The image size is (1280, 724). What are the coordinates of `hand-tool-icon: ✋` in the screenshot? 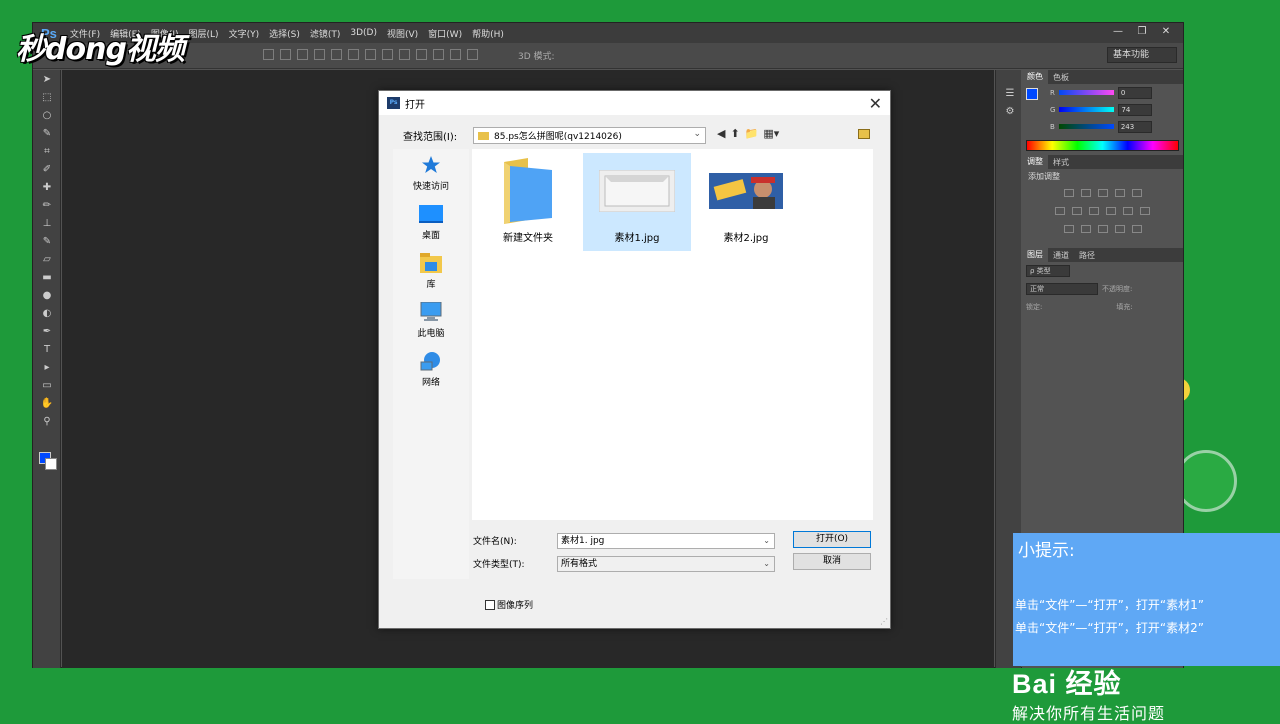 It's located at (47, 403).